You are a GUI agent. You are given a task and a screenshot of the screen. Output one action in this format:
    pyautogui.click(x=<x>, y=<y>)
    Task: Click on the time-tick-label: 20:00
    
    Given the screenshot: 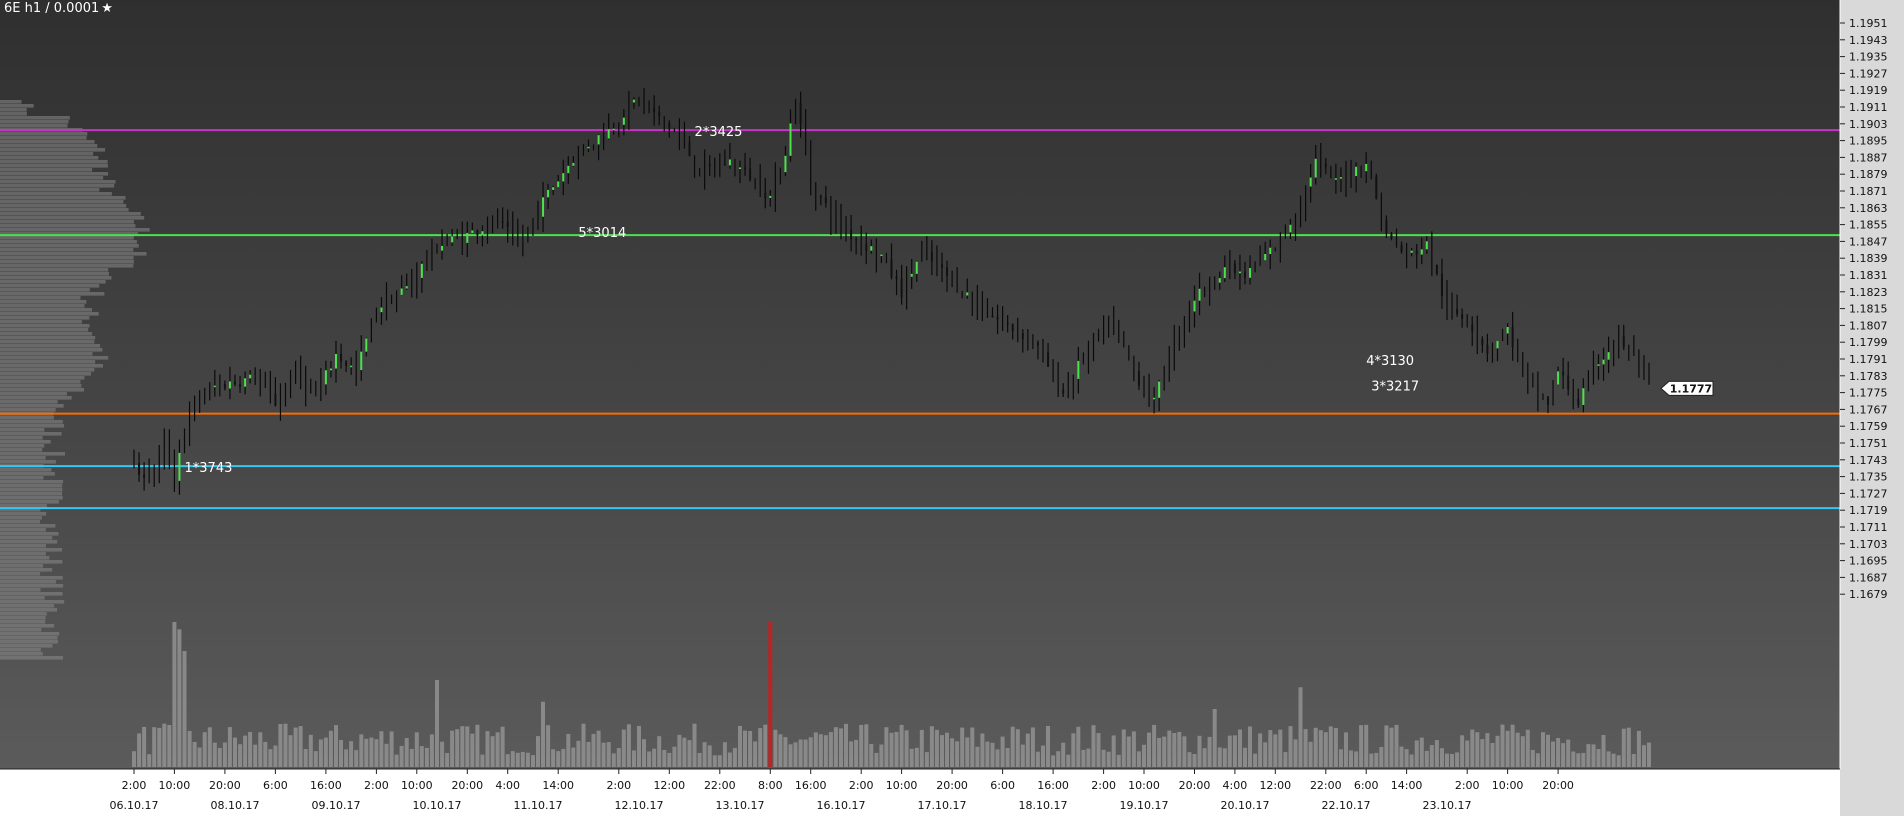 What is the action you would take?
    pyautogui.click(x=1195, y=785)
    